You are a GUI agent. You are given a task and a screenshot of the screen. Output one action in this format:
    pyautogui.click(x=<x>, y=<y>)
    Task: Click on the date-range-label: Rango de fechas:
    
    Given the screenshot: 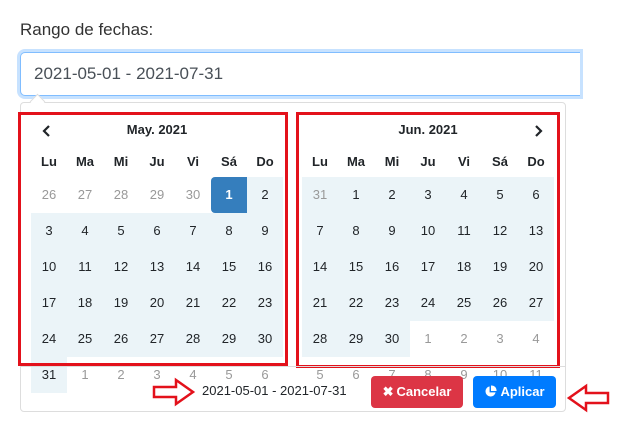 What is the action you would take?
    pyautogui.click(x=87, y=29)
    